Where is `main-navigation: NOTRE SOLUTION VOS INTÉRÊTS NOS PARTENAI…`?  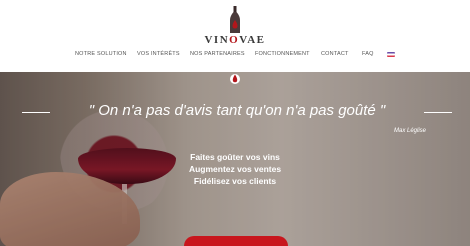 main-navigation: NOTRE SOLUTION VOS INTÉRÊTS NOS PARTENAI… is located at coordinates (235, 57).